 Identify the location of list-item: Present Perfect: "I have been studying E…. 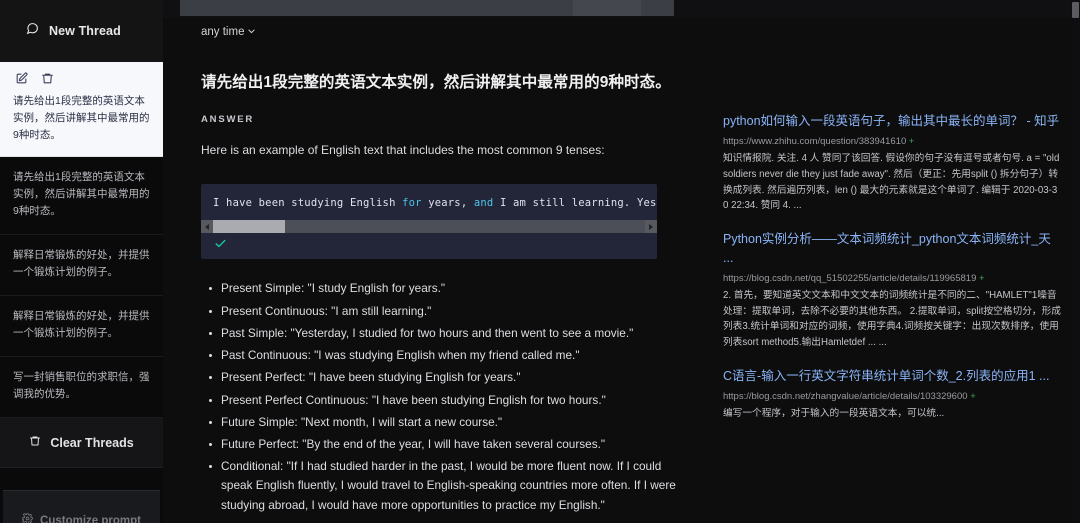
(442, 377).